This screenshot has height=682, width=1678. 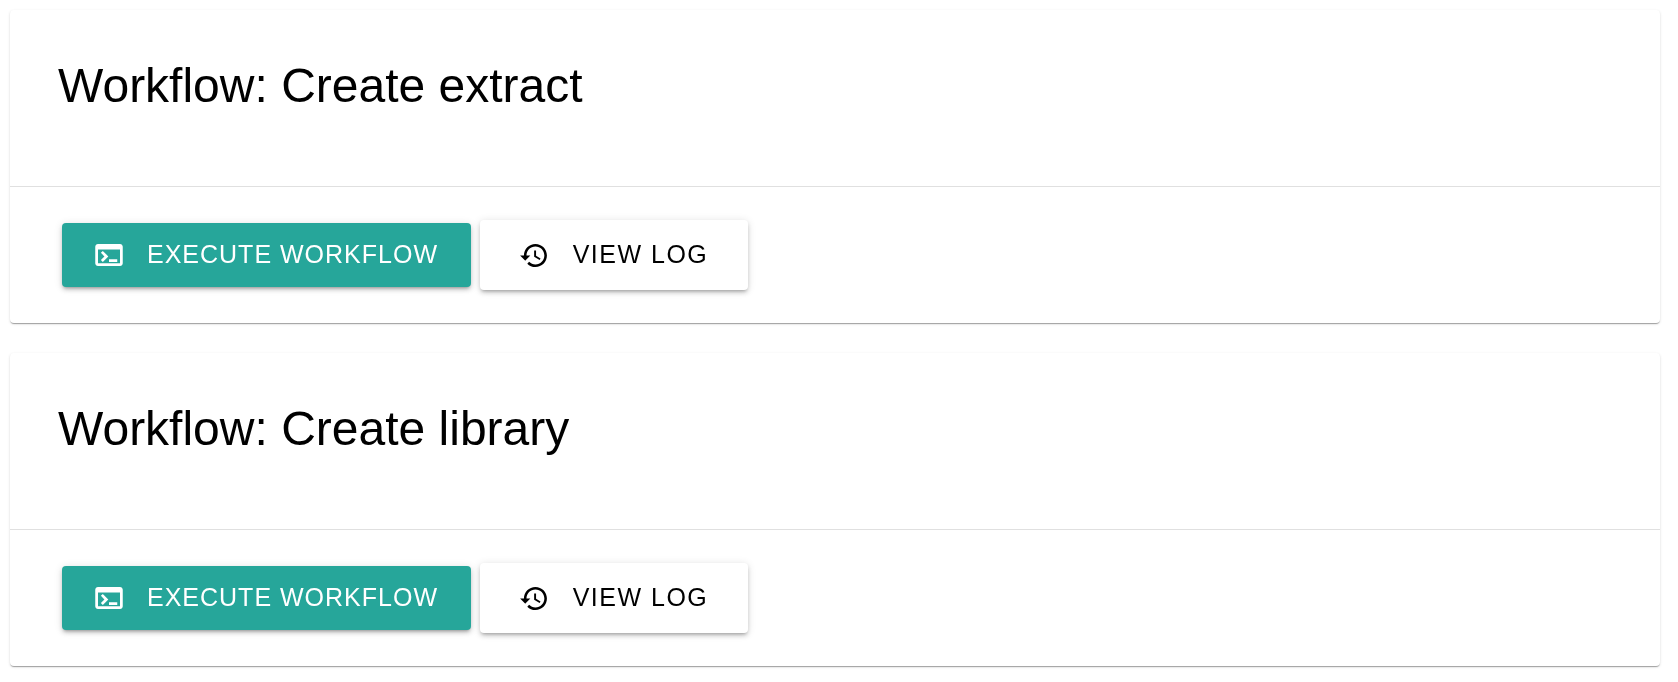 I want to click on workflow-title: Workflow: Create extract, so click(x=320, y=86).